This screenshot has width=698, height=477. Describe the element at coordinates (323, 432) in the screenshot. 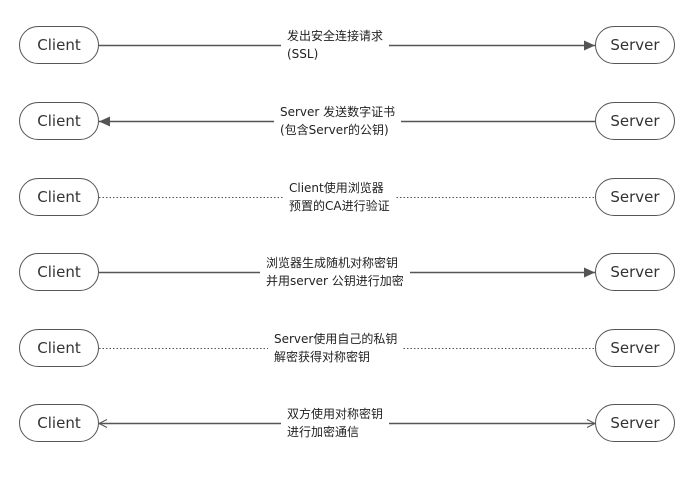

I see `step-label-line2: 进行加密通信` at that location.